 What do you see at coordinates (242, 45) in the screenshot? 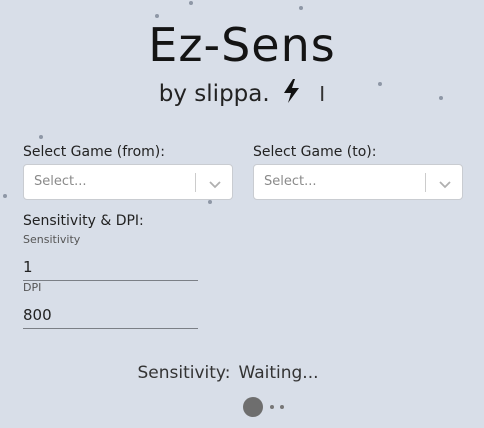
I see `app-title: Ez-Sens` at bounding box center [242, 45].